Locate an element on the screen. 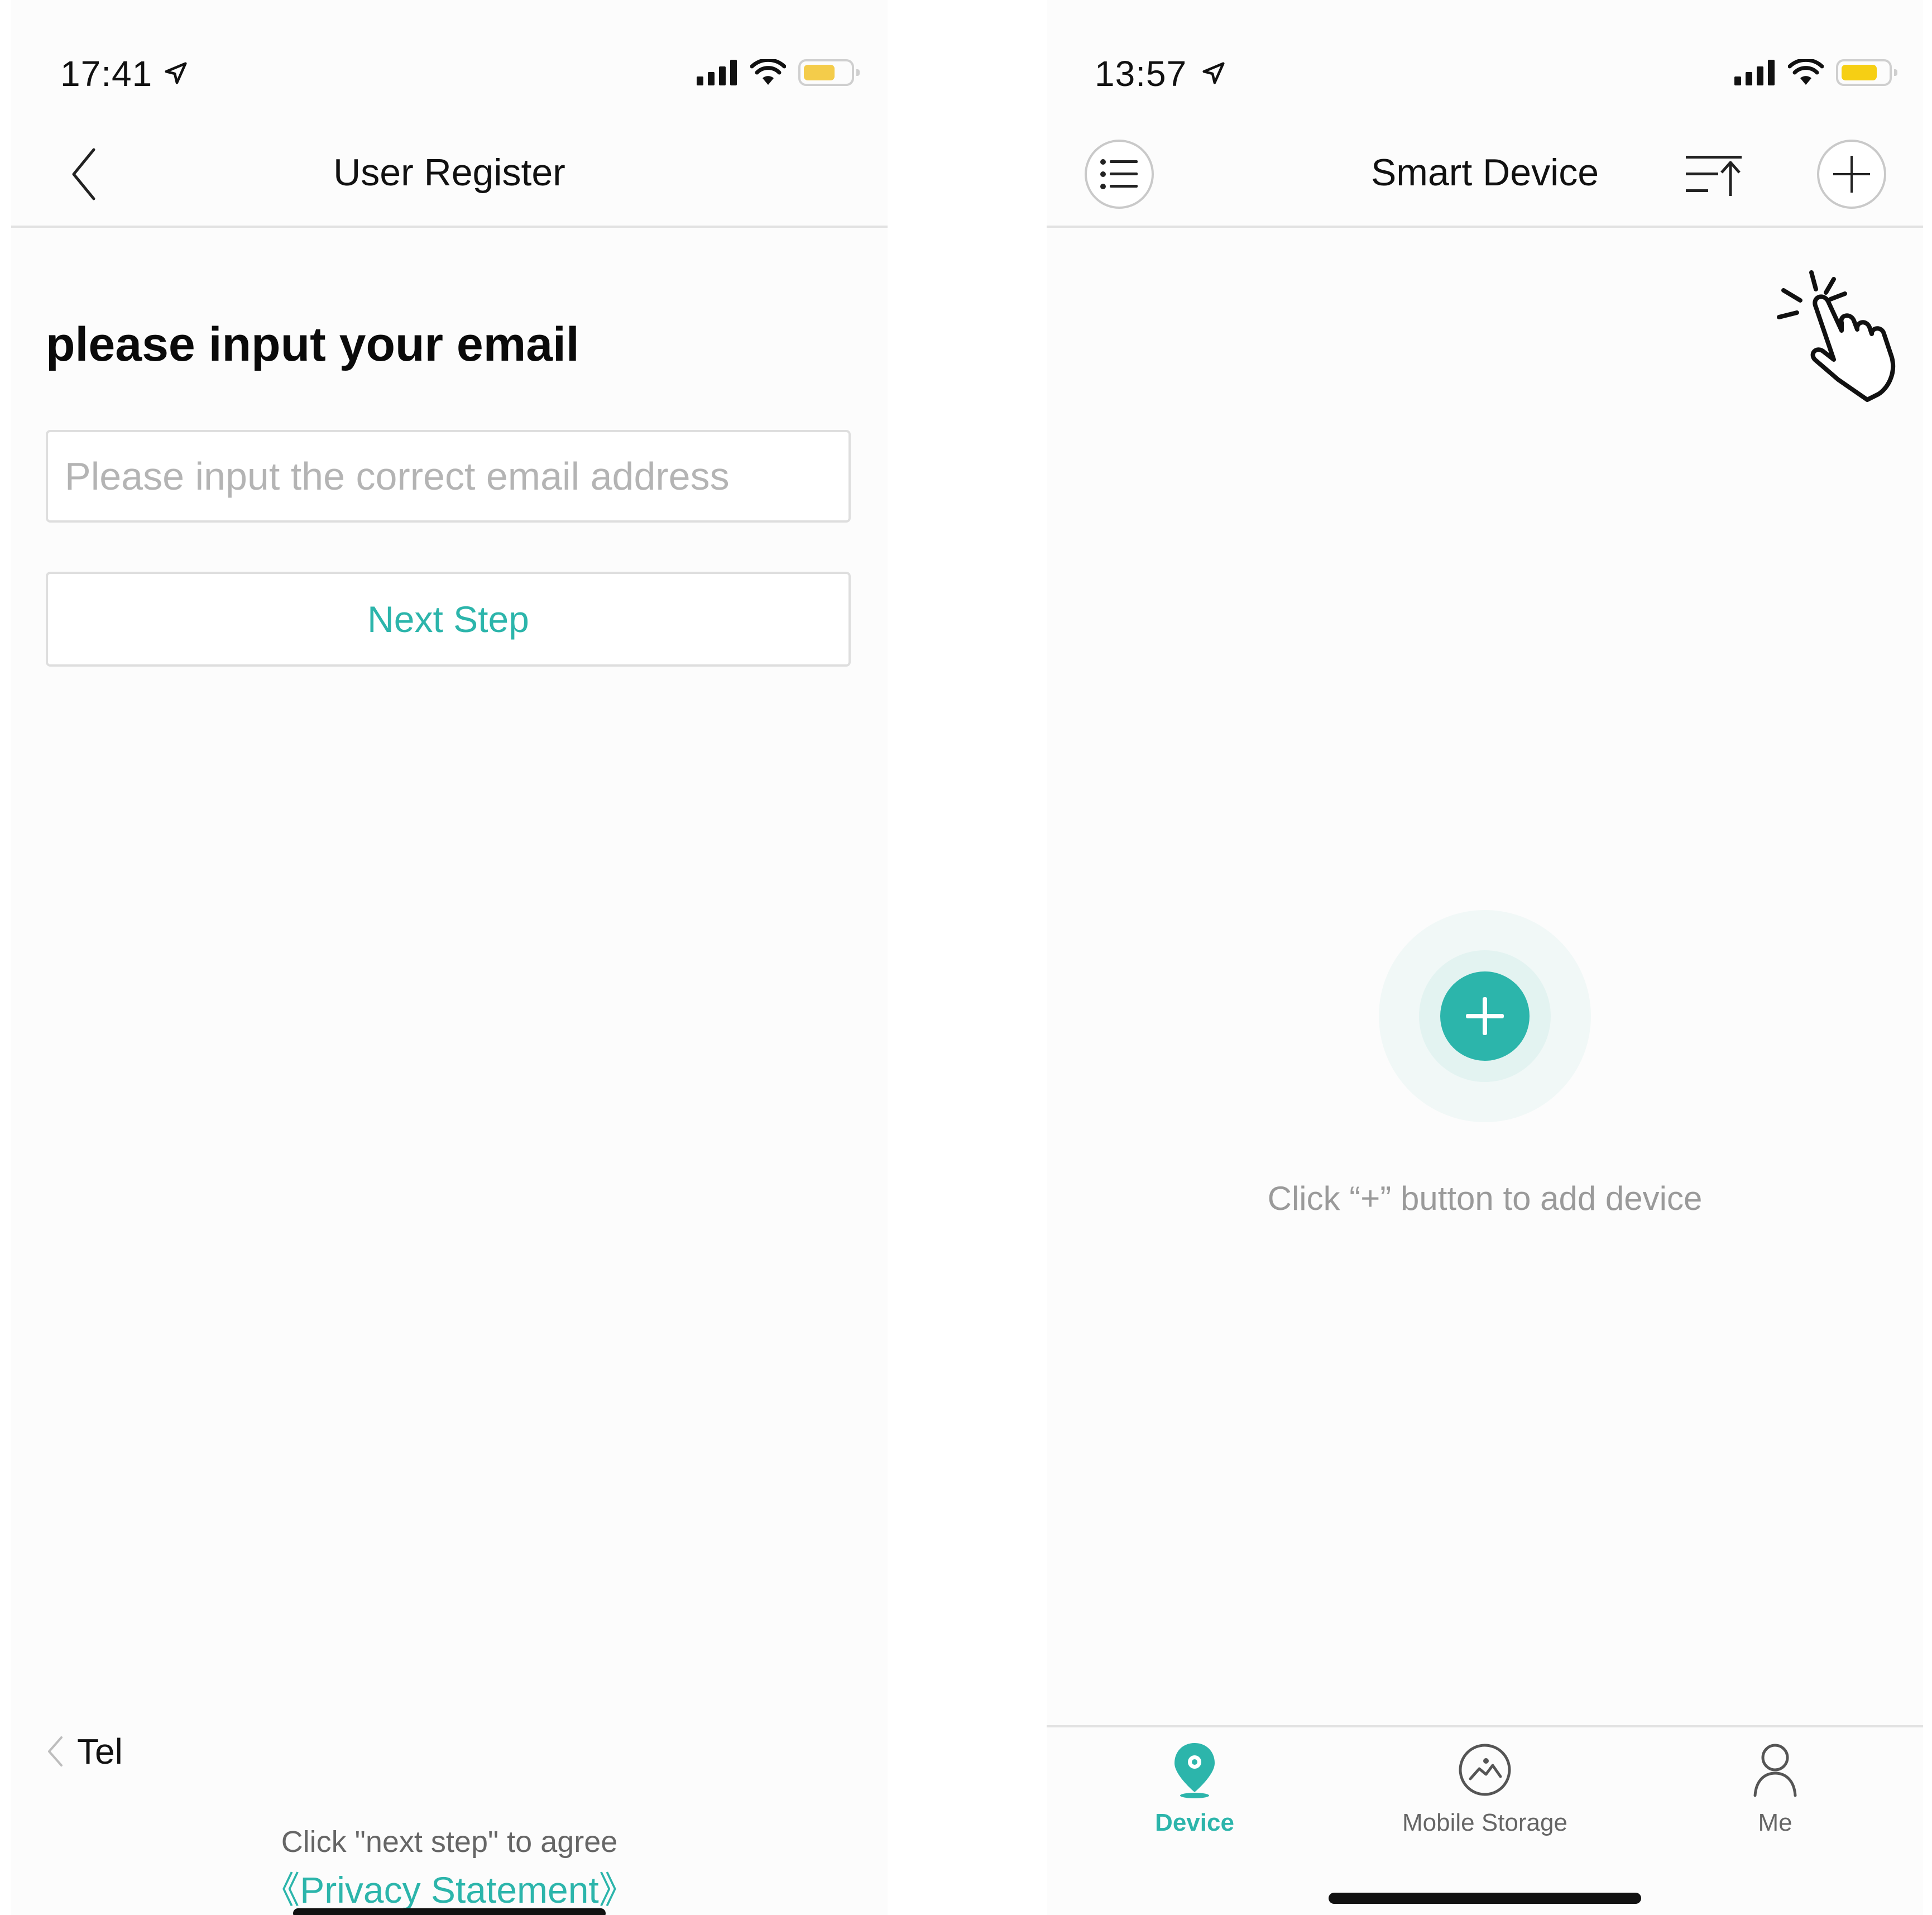 The width and height of the screenshot is (1932, 1915). tab-device-label: Device is located at coordinates (1195, 1822).